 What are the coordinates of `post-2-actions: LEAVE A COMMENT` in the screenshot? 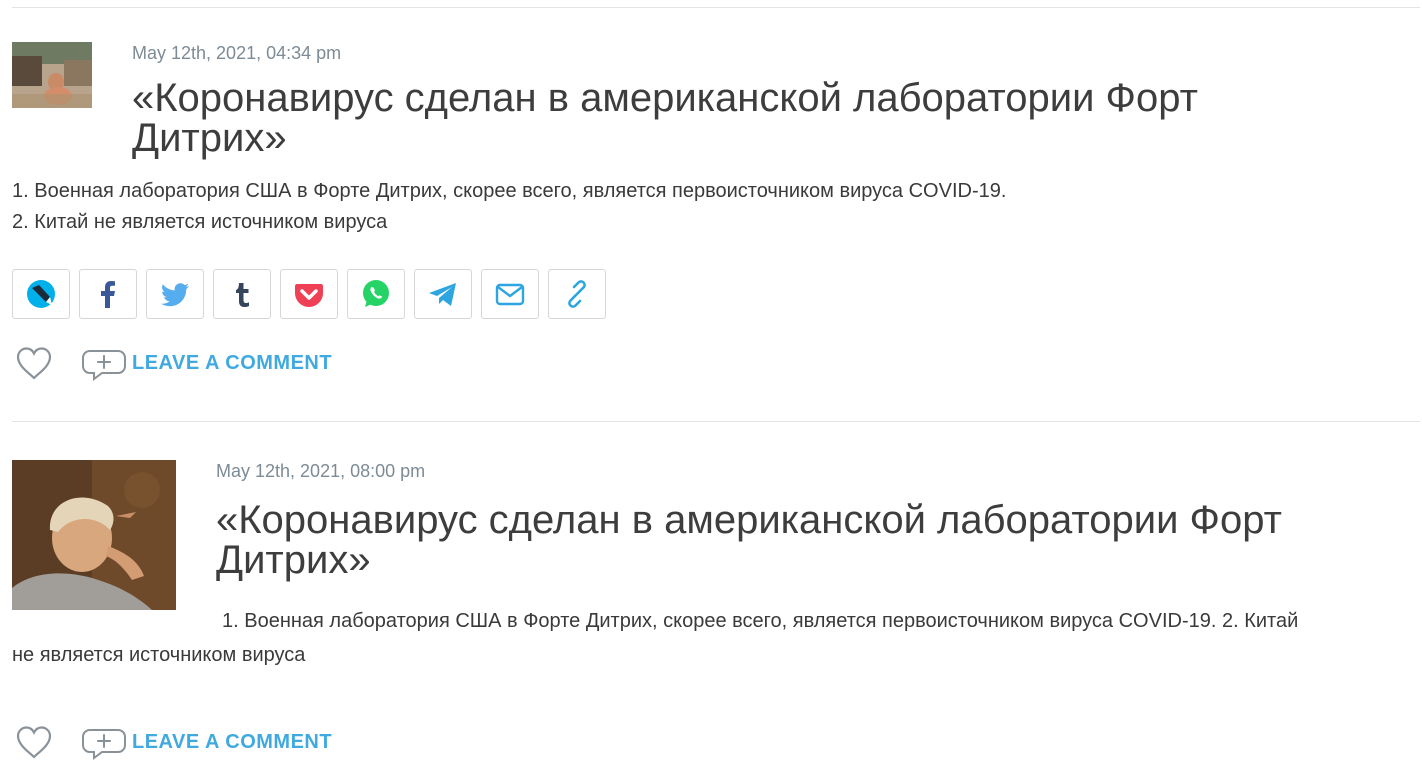 It's located at (172, 742).